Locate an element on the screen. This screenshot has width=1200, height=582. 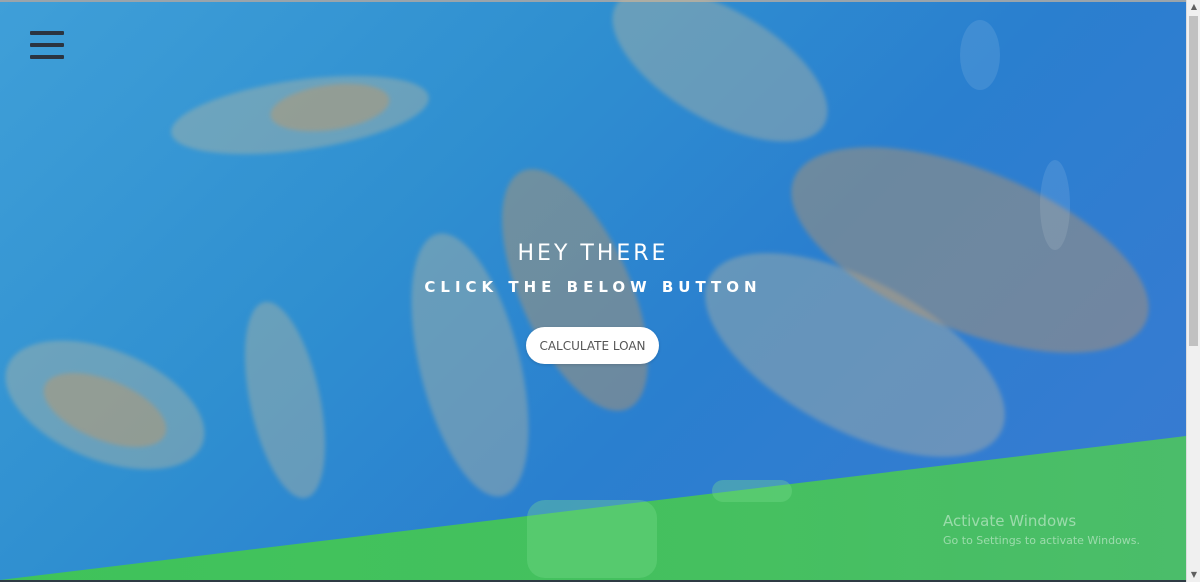
top-border is located at coordinates (593, 1).